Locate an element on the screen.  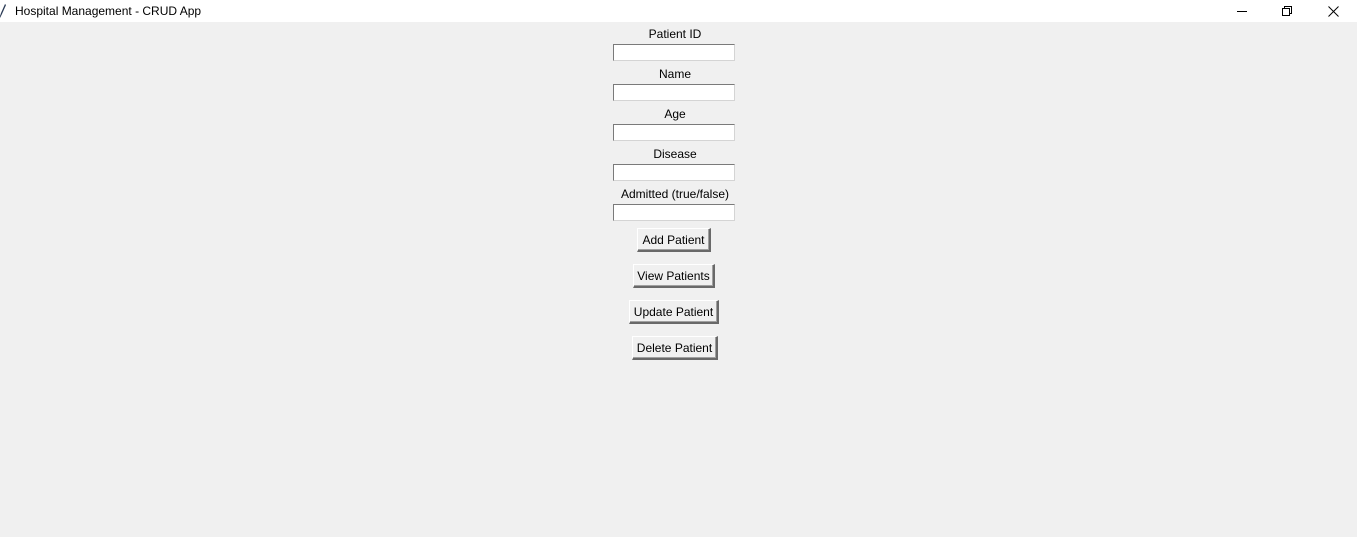
close-button is located at coordinates (1333, 11).